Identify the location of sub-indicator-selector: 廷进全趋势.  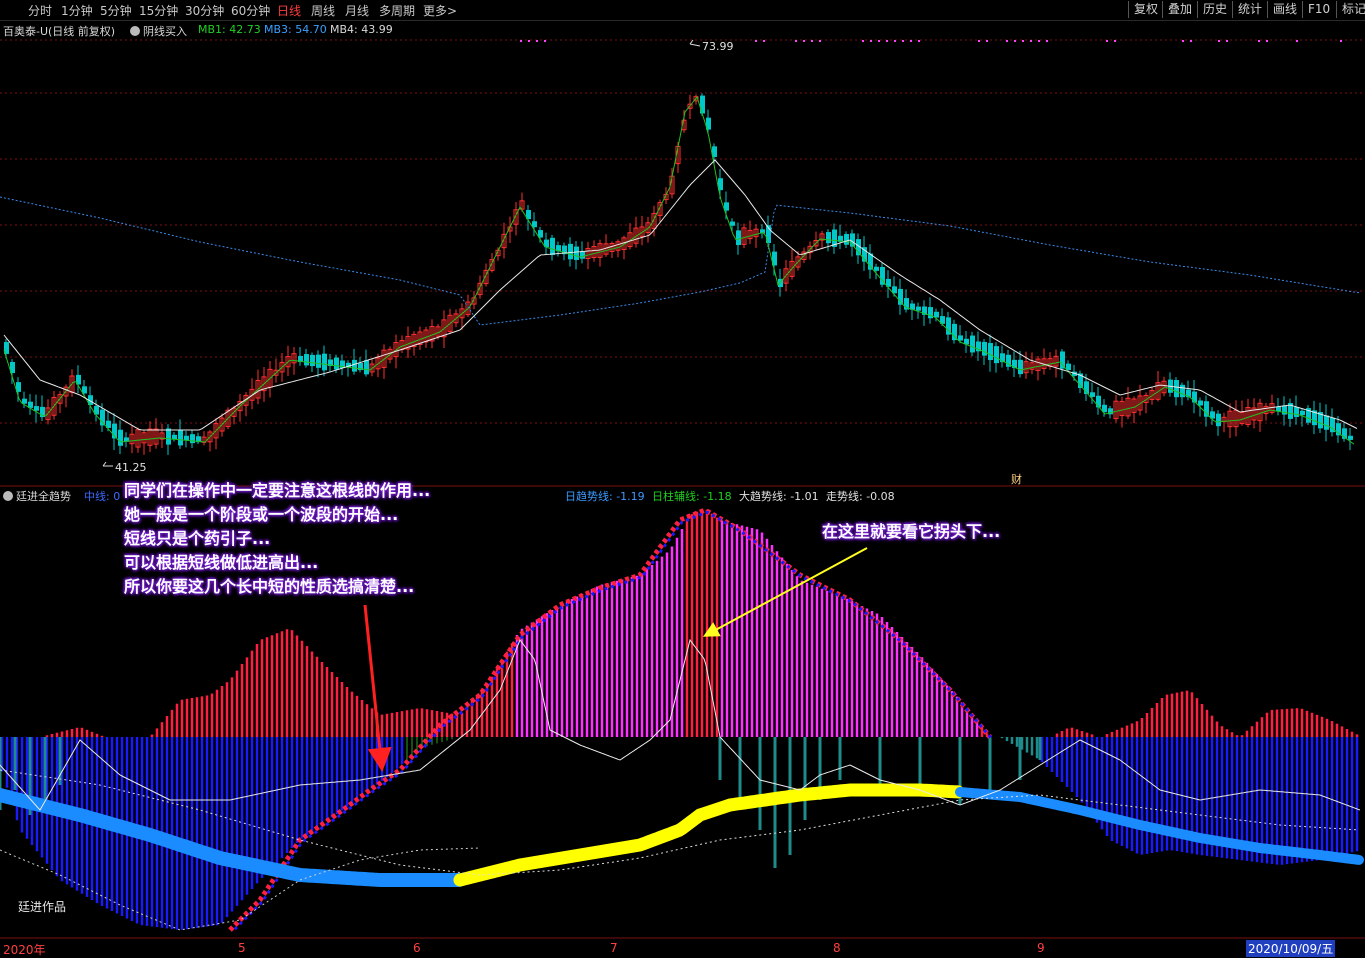
(37, 496).